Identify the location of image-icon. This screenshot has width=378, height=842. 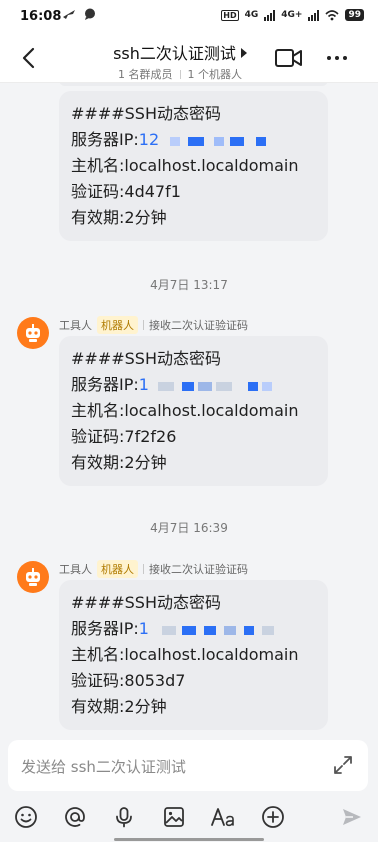
(174, 817).